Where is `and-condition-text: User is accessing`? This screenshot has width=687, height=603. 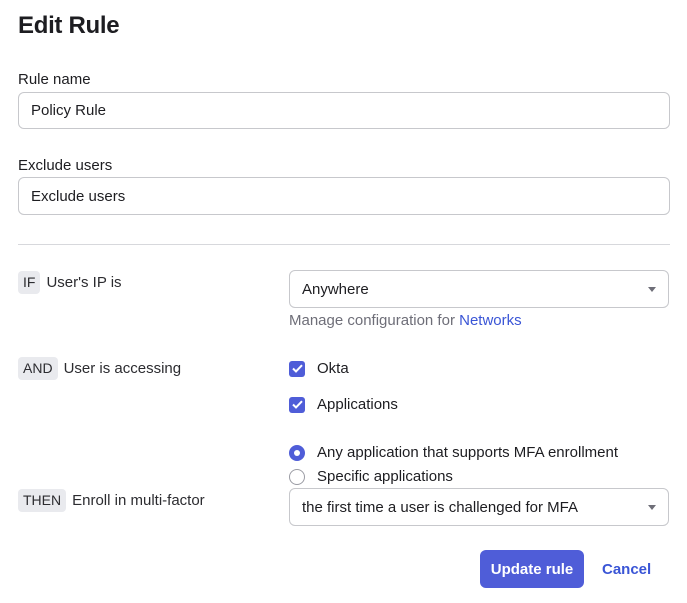 and-condition-text: User is accessing is located at coordinates (122, 368).